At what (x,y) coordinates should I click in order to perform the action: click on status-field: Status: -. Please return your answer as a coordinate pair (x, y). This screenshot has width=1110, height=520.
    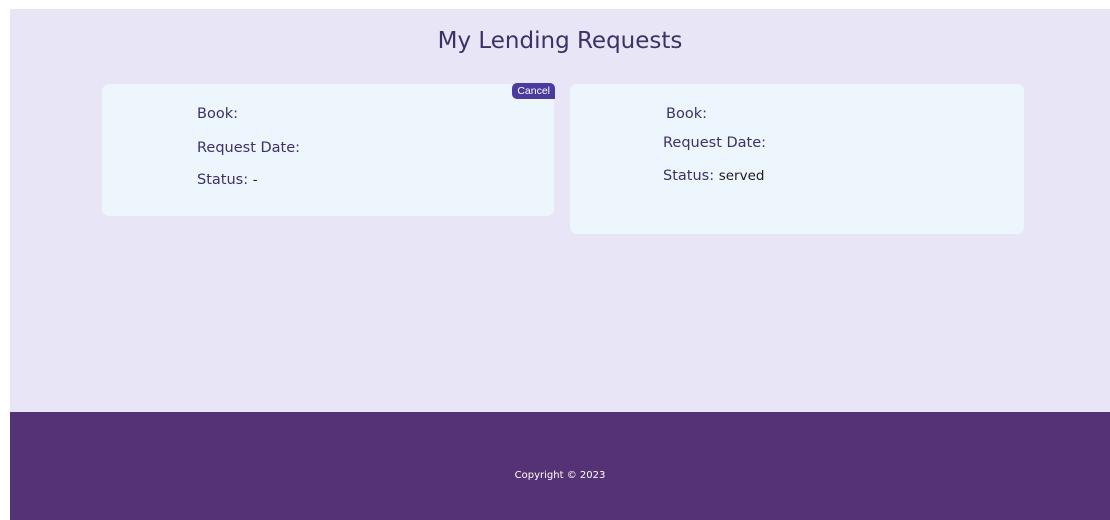
    Looking at the image, I should click on (227, 180).